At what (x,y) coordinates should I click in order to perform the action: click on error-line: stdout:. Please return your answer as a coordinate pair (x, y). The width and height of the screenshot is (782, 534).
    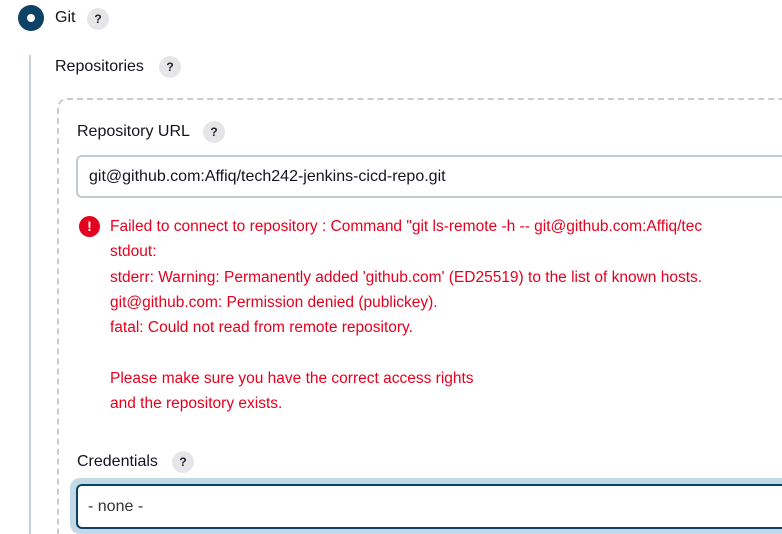
    Looking at the image, I should click on (133, 252).